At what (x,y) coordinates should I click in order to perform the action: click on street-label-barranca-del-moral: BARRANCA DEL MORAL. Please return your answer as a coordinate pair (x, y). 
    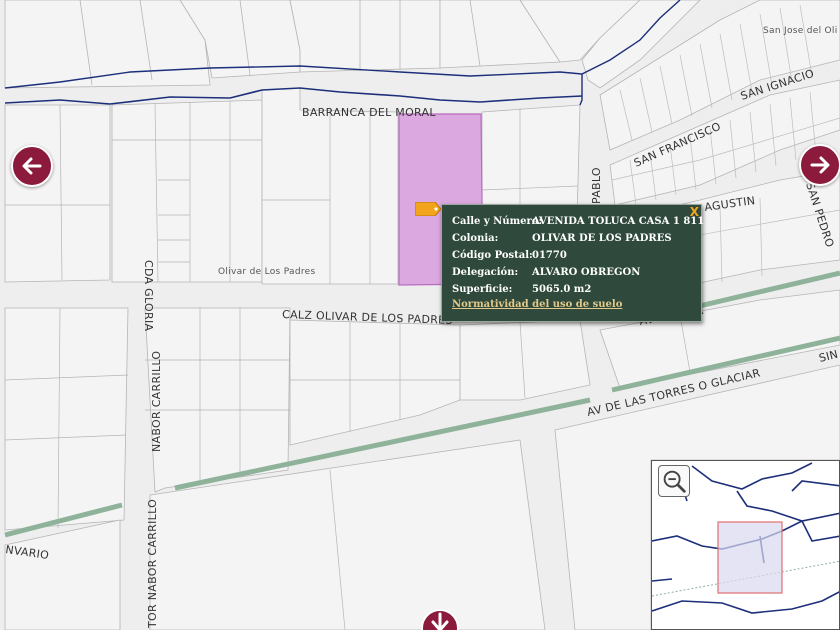
    Looking at the image, I should click on (369, 112).